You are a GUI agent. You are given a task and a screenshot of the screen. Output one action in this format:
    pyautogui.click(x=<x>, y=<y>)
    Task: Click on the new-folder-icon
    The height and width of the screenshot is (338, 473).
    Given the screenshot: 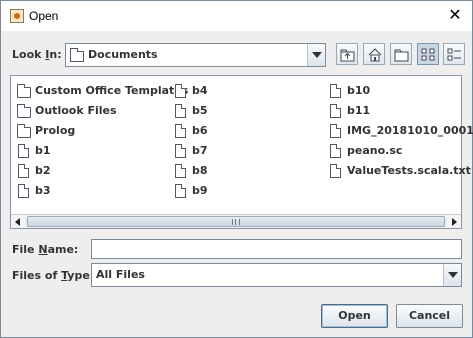 What is the action you would take?
    pyautogui.click(x=401, y=55)
    